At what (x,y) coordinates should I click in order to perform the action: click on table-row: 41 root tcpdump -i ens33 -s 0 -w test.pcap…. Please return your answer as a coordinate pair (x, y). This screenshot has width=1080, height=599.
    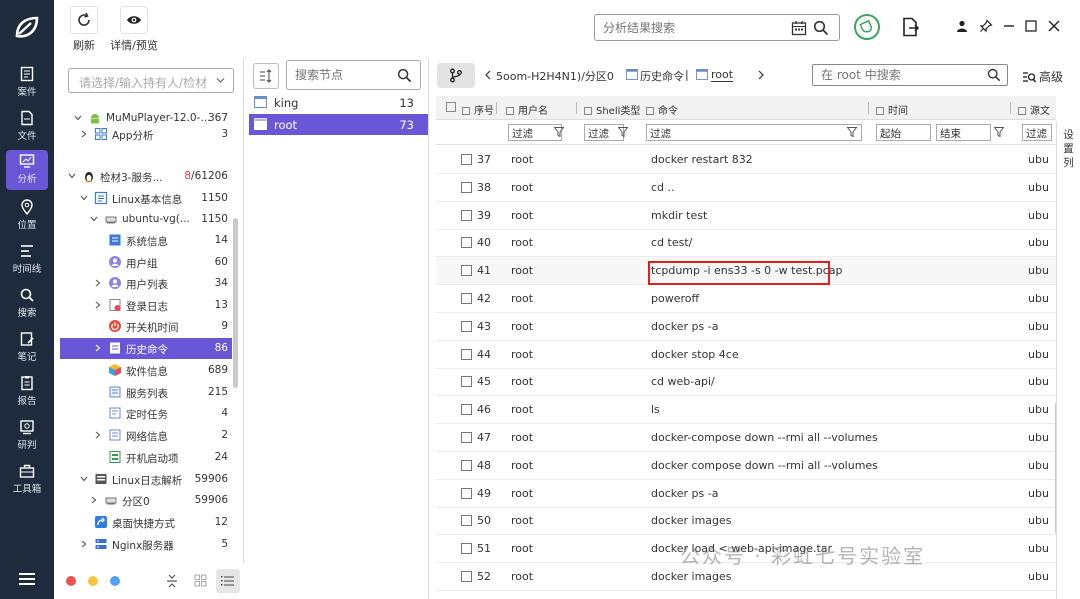
    Looking at the image, I should click on (746, 271).